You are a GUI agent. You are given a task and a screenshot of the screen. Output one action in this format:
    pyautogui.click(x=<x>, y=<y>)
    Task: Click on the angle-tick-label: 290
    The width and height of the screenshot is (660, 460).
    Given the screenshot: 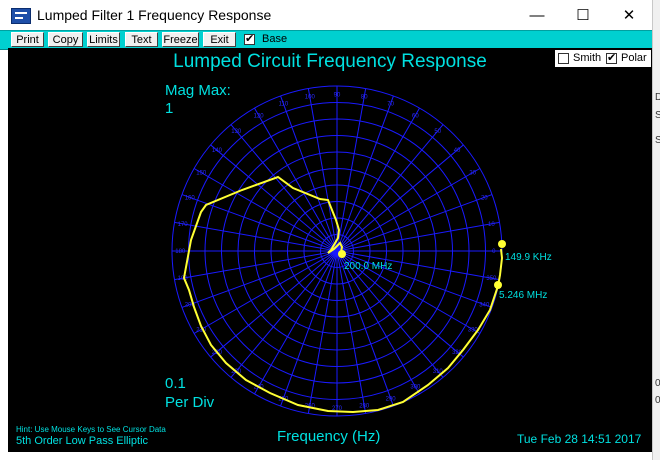 What is the action you would take?
    pyautogui.click(x=391, y=399)
    